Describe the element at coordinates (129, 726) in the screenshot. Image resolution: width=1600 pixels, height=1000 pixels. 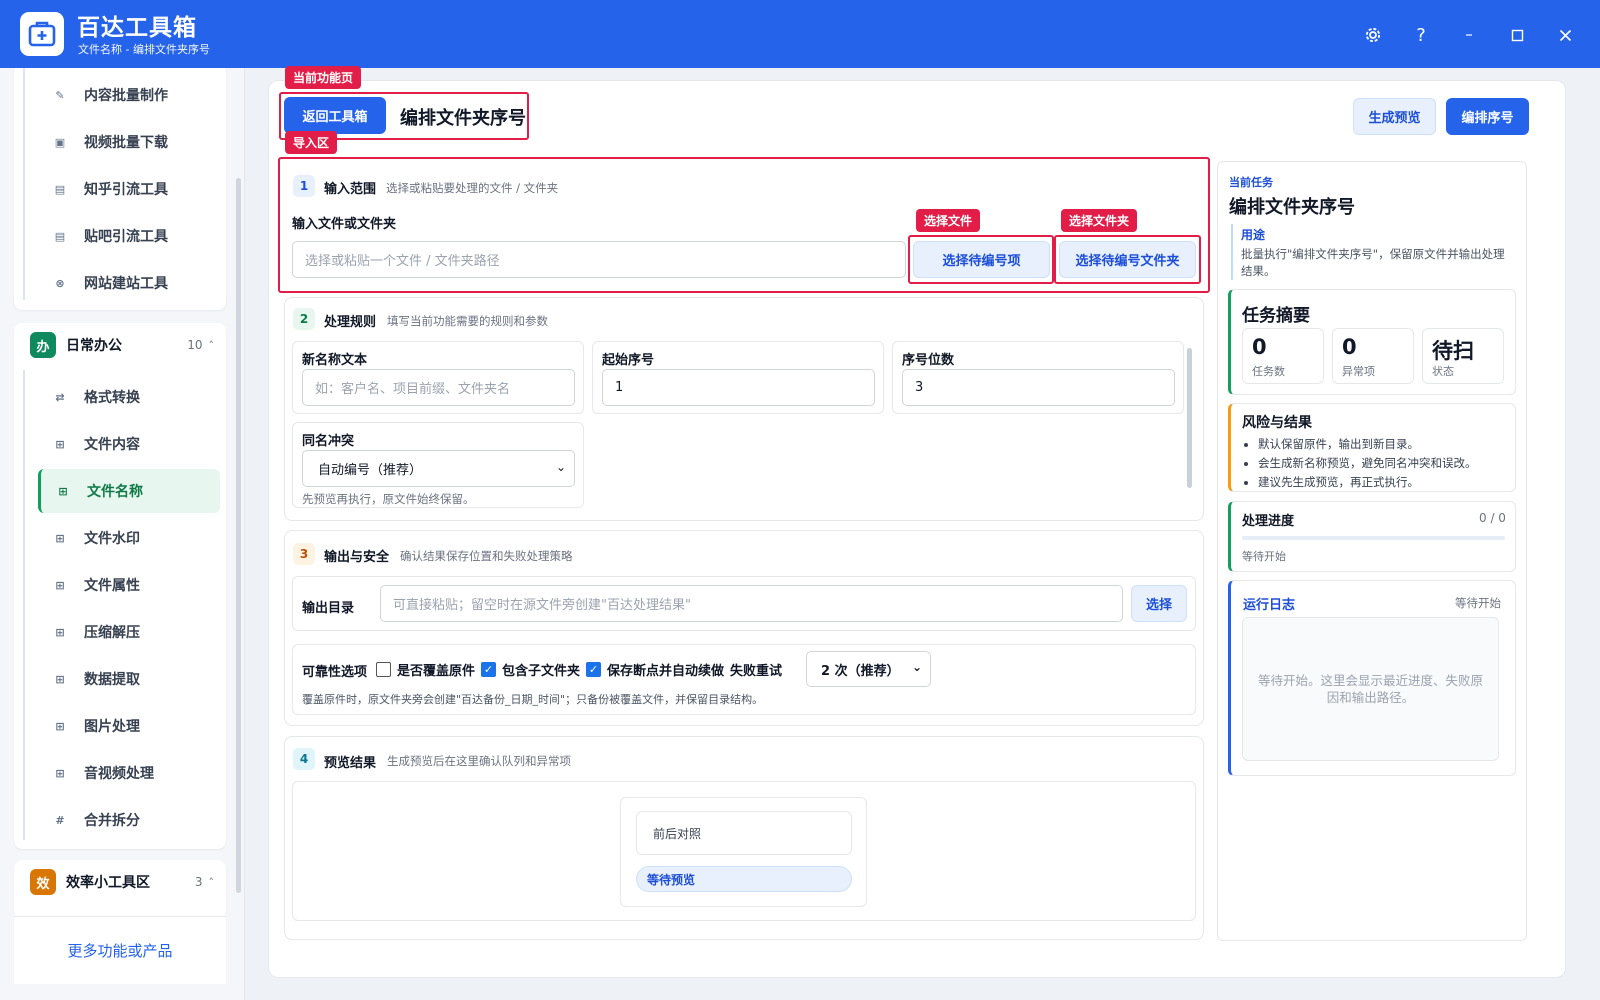
I see `sidebar-item: ⊞ 图片处理` at that location.